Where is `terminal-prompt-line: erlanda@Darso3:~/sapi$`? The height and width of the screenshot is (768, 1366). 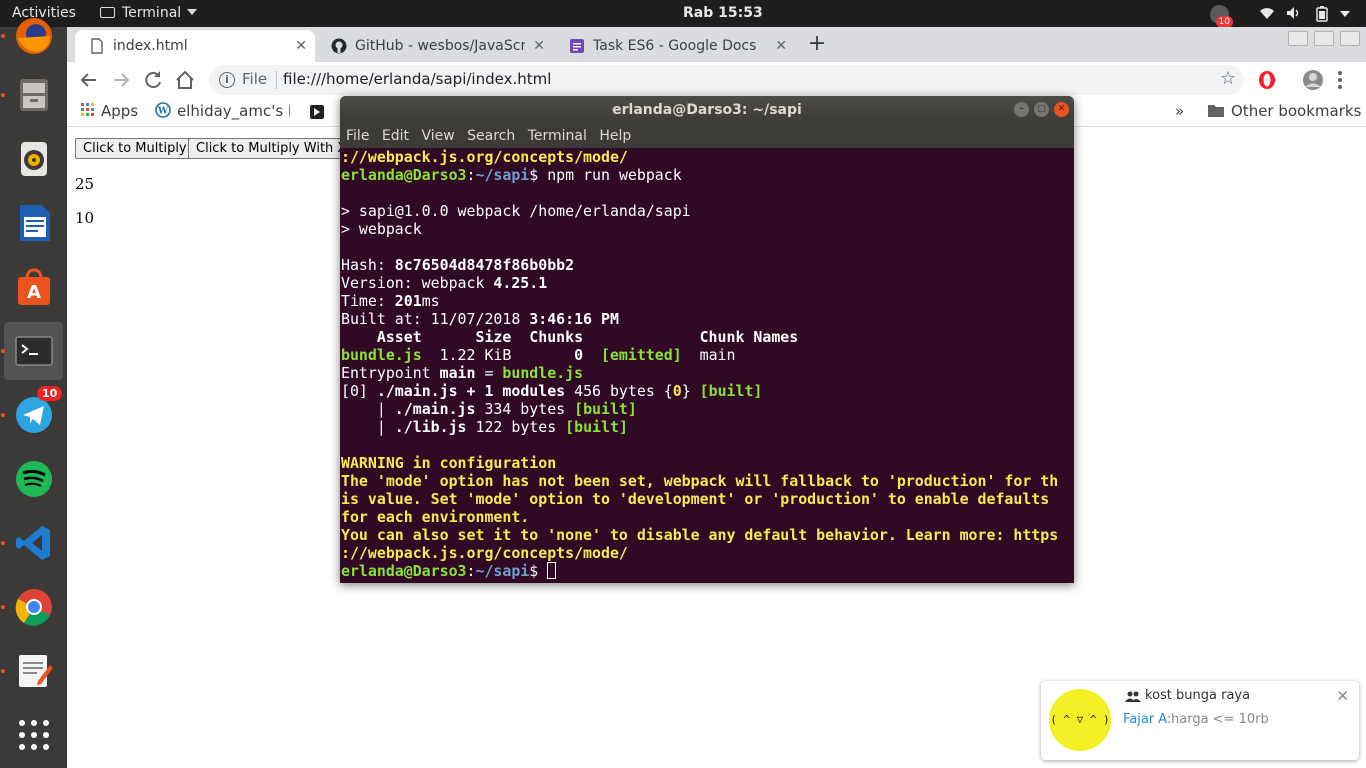 terminal-prompt-line: erlanda@Darso3:~/sapi$ is located at coordinates (706, 571).